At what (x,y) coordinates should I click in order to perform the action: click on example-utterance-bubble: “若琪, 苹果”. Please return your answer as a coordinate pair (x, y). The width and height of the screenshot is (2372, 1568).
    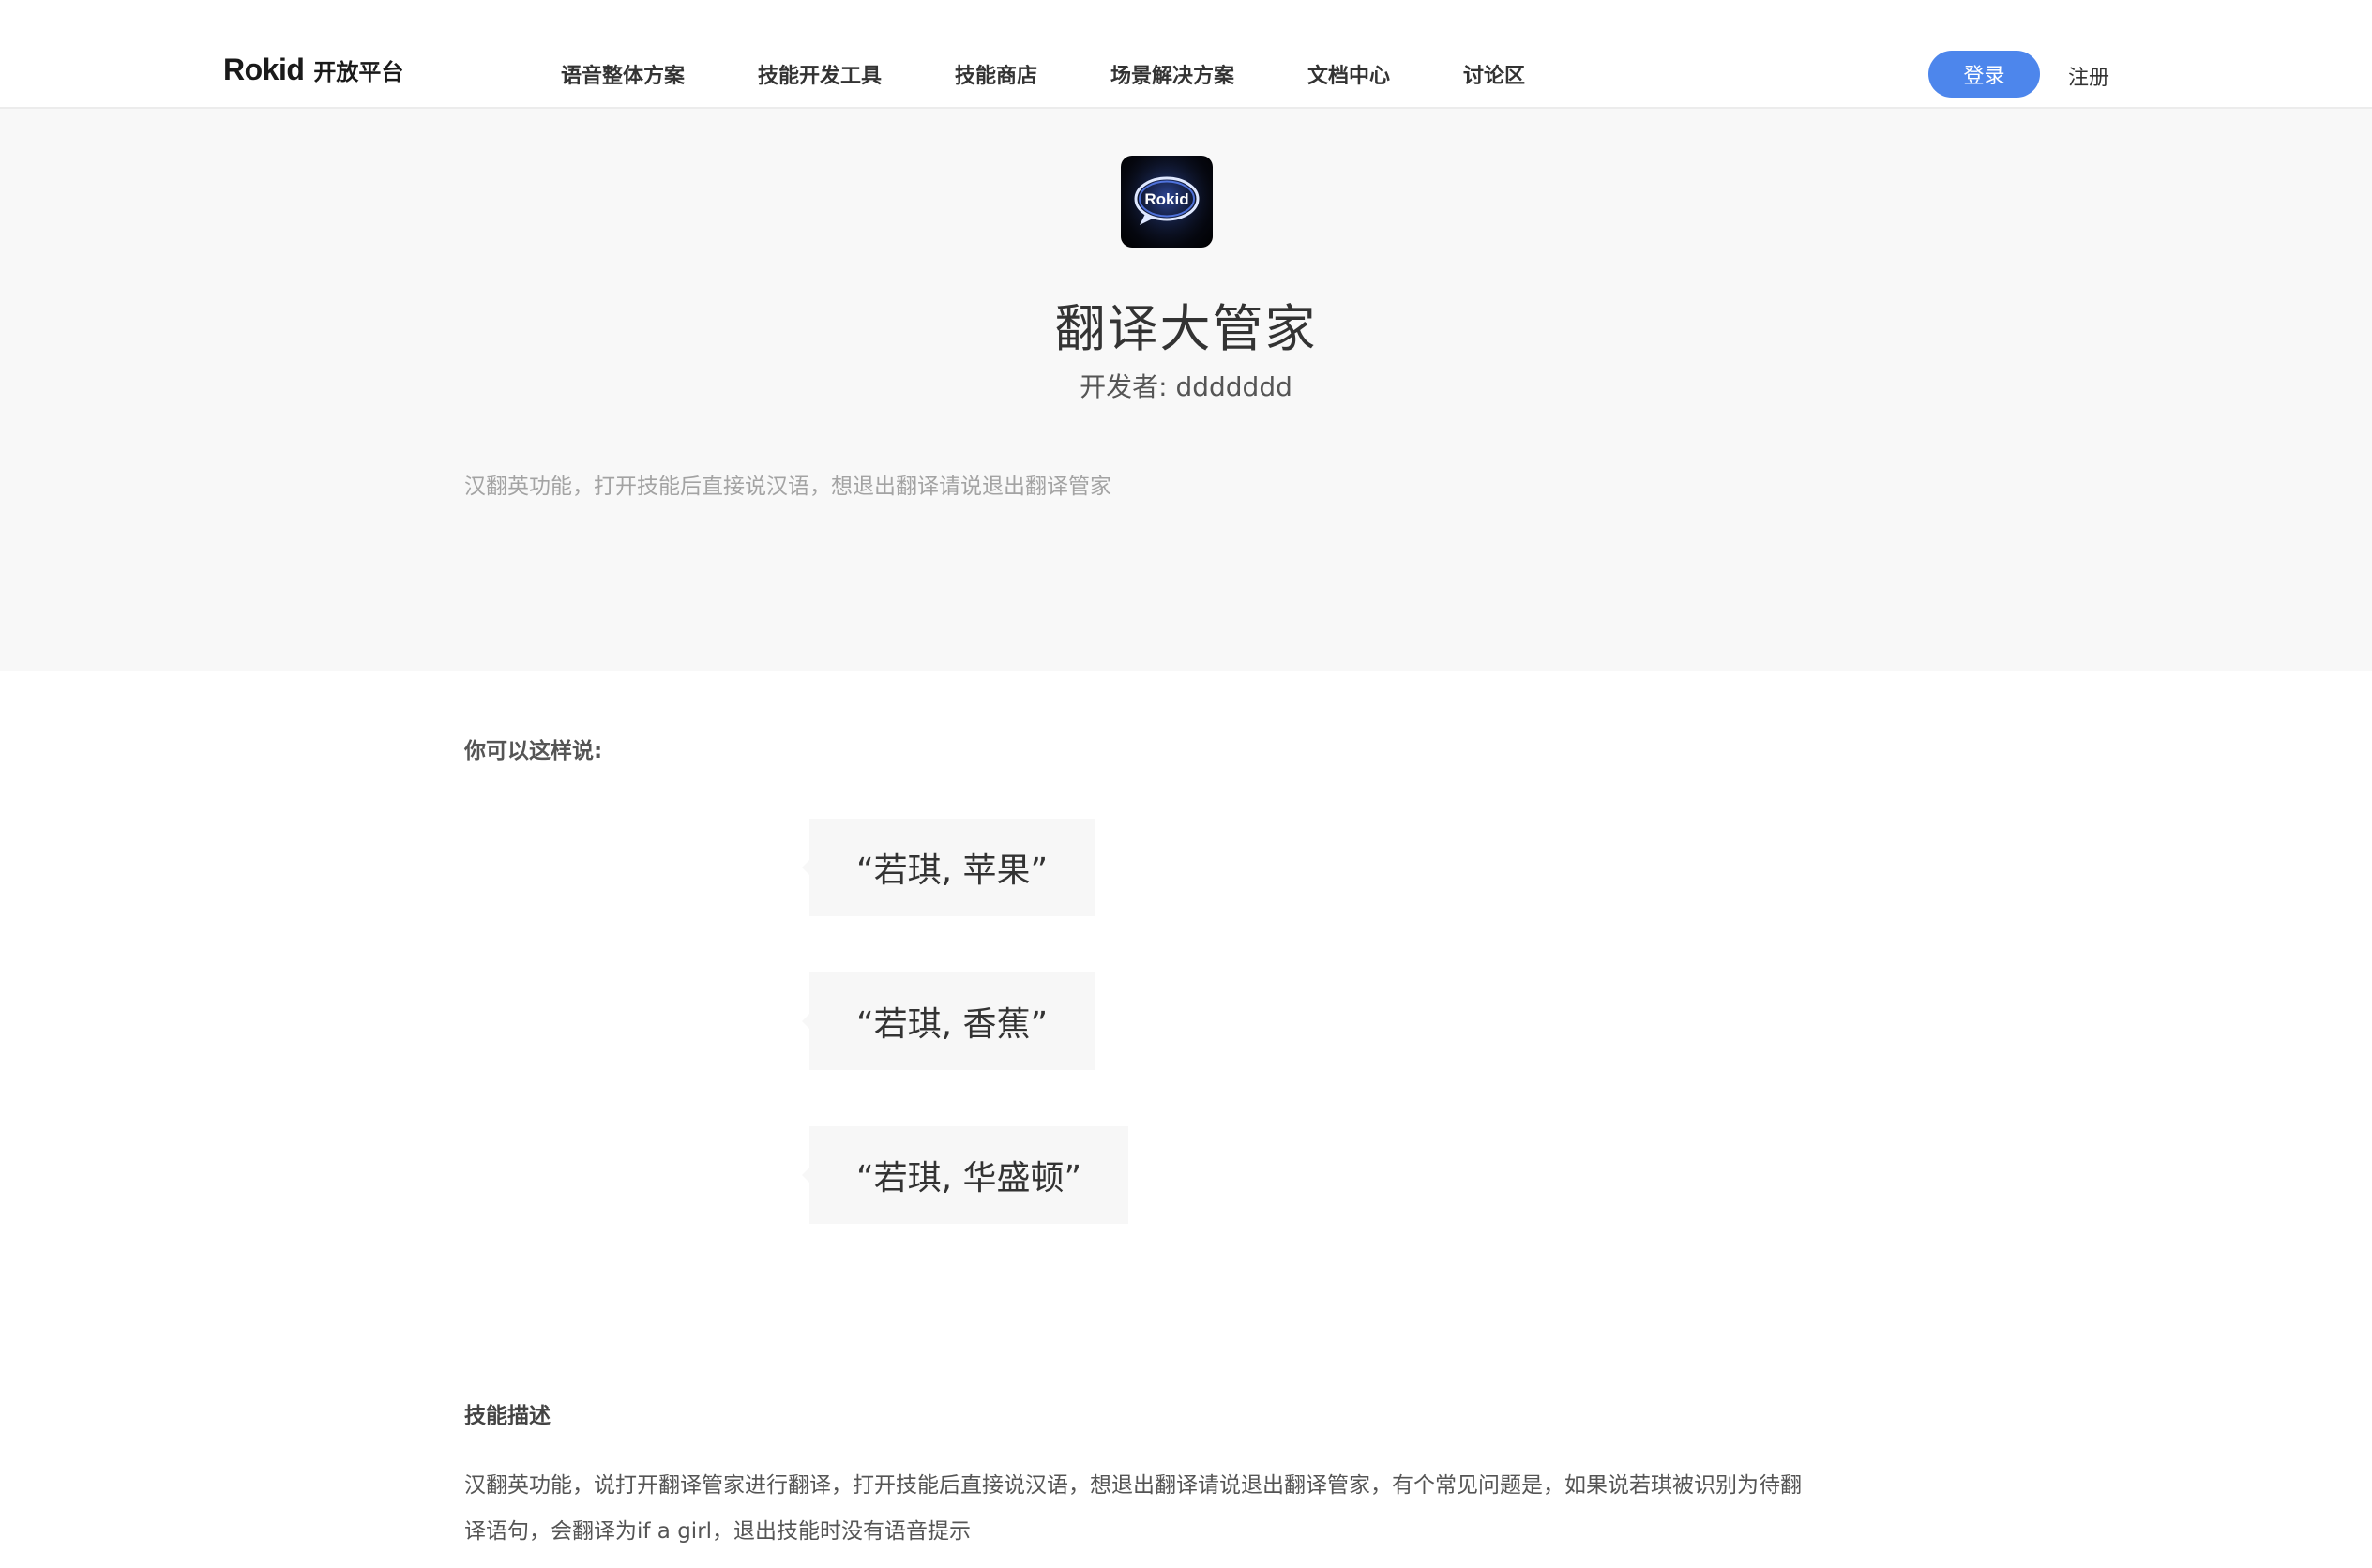
    Looking at the image, I should click on (948, 867).